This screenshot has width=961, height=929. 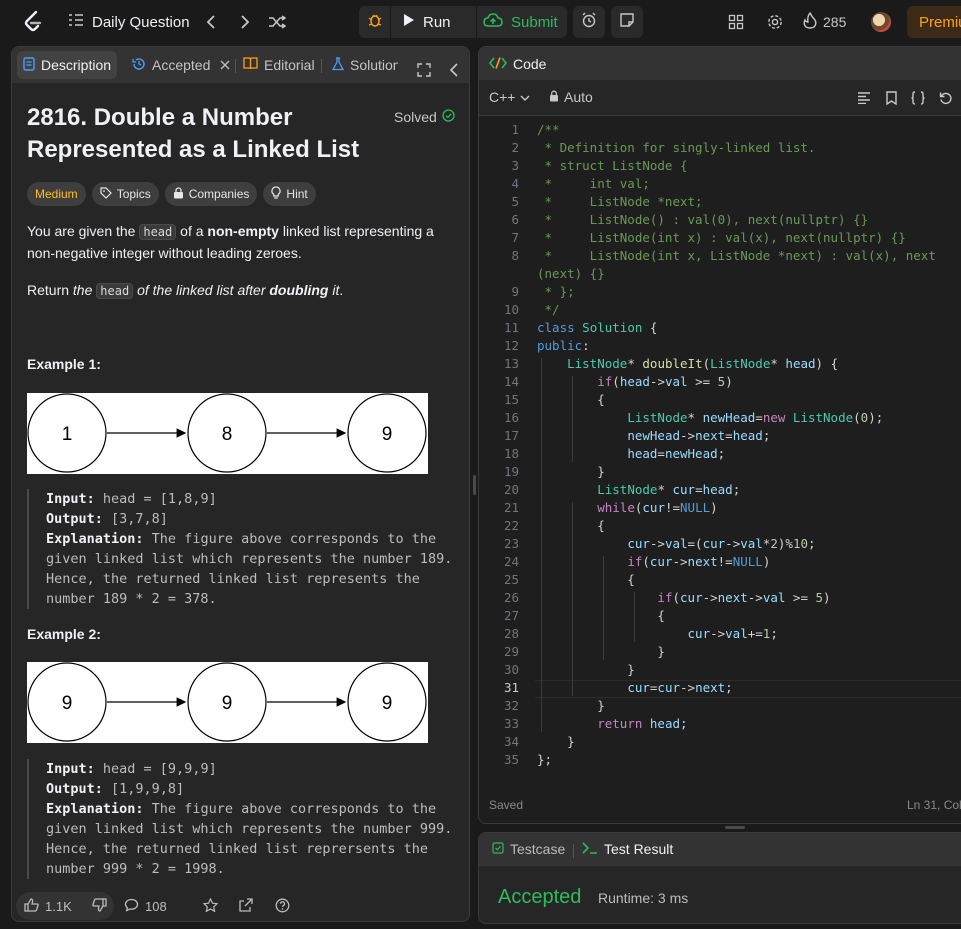 What do you see at coordinates (736, 22) in the screenshot?
I see `layout-grid-icon` at bounding box center [736, 22].